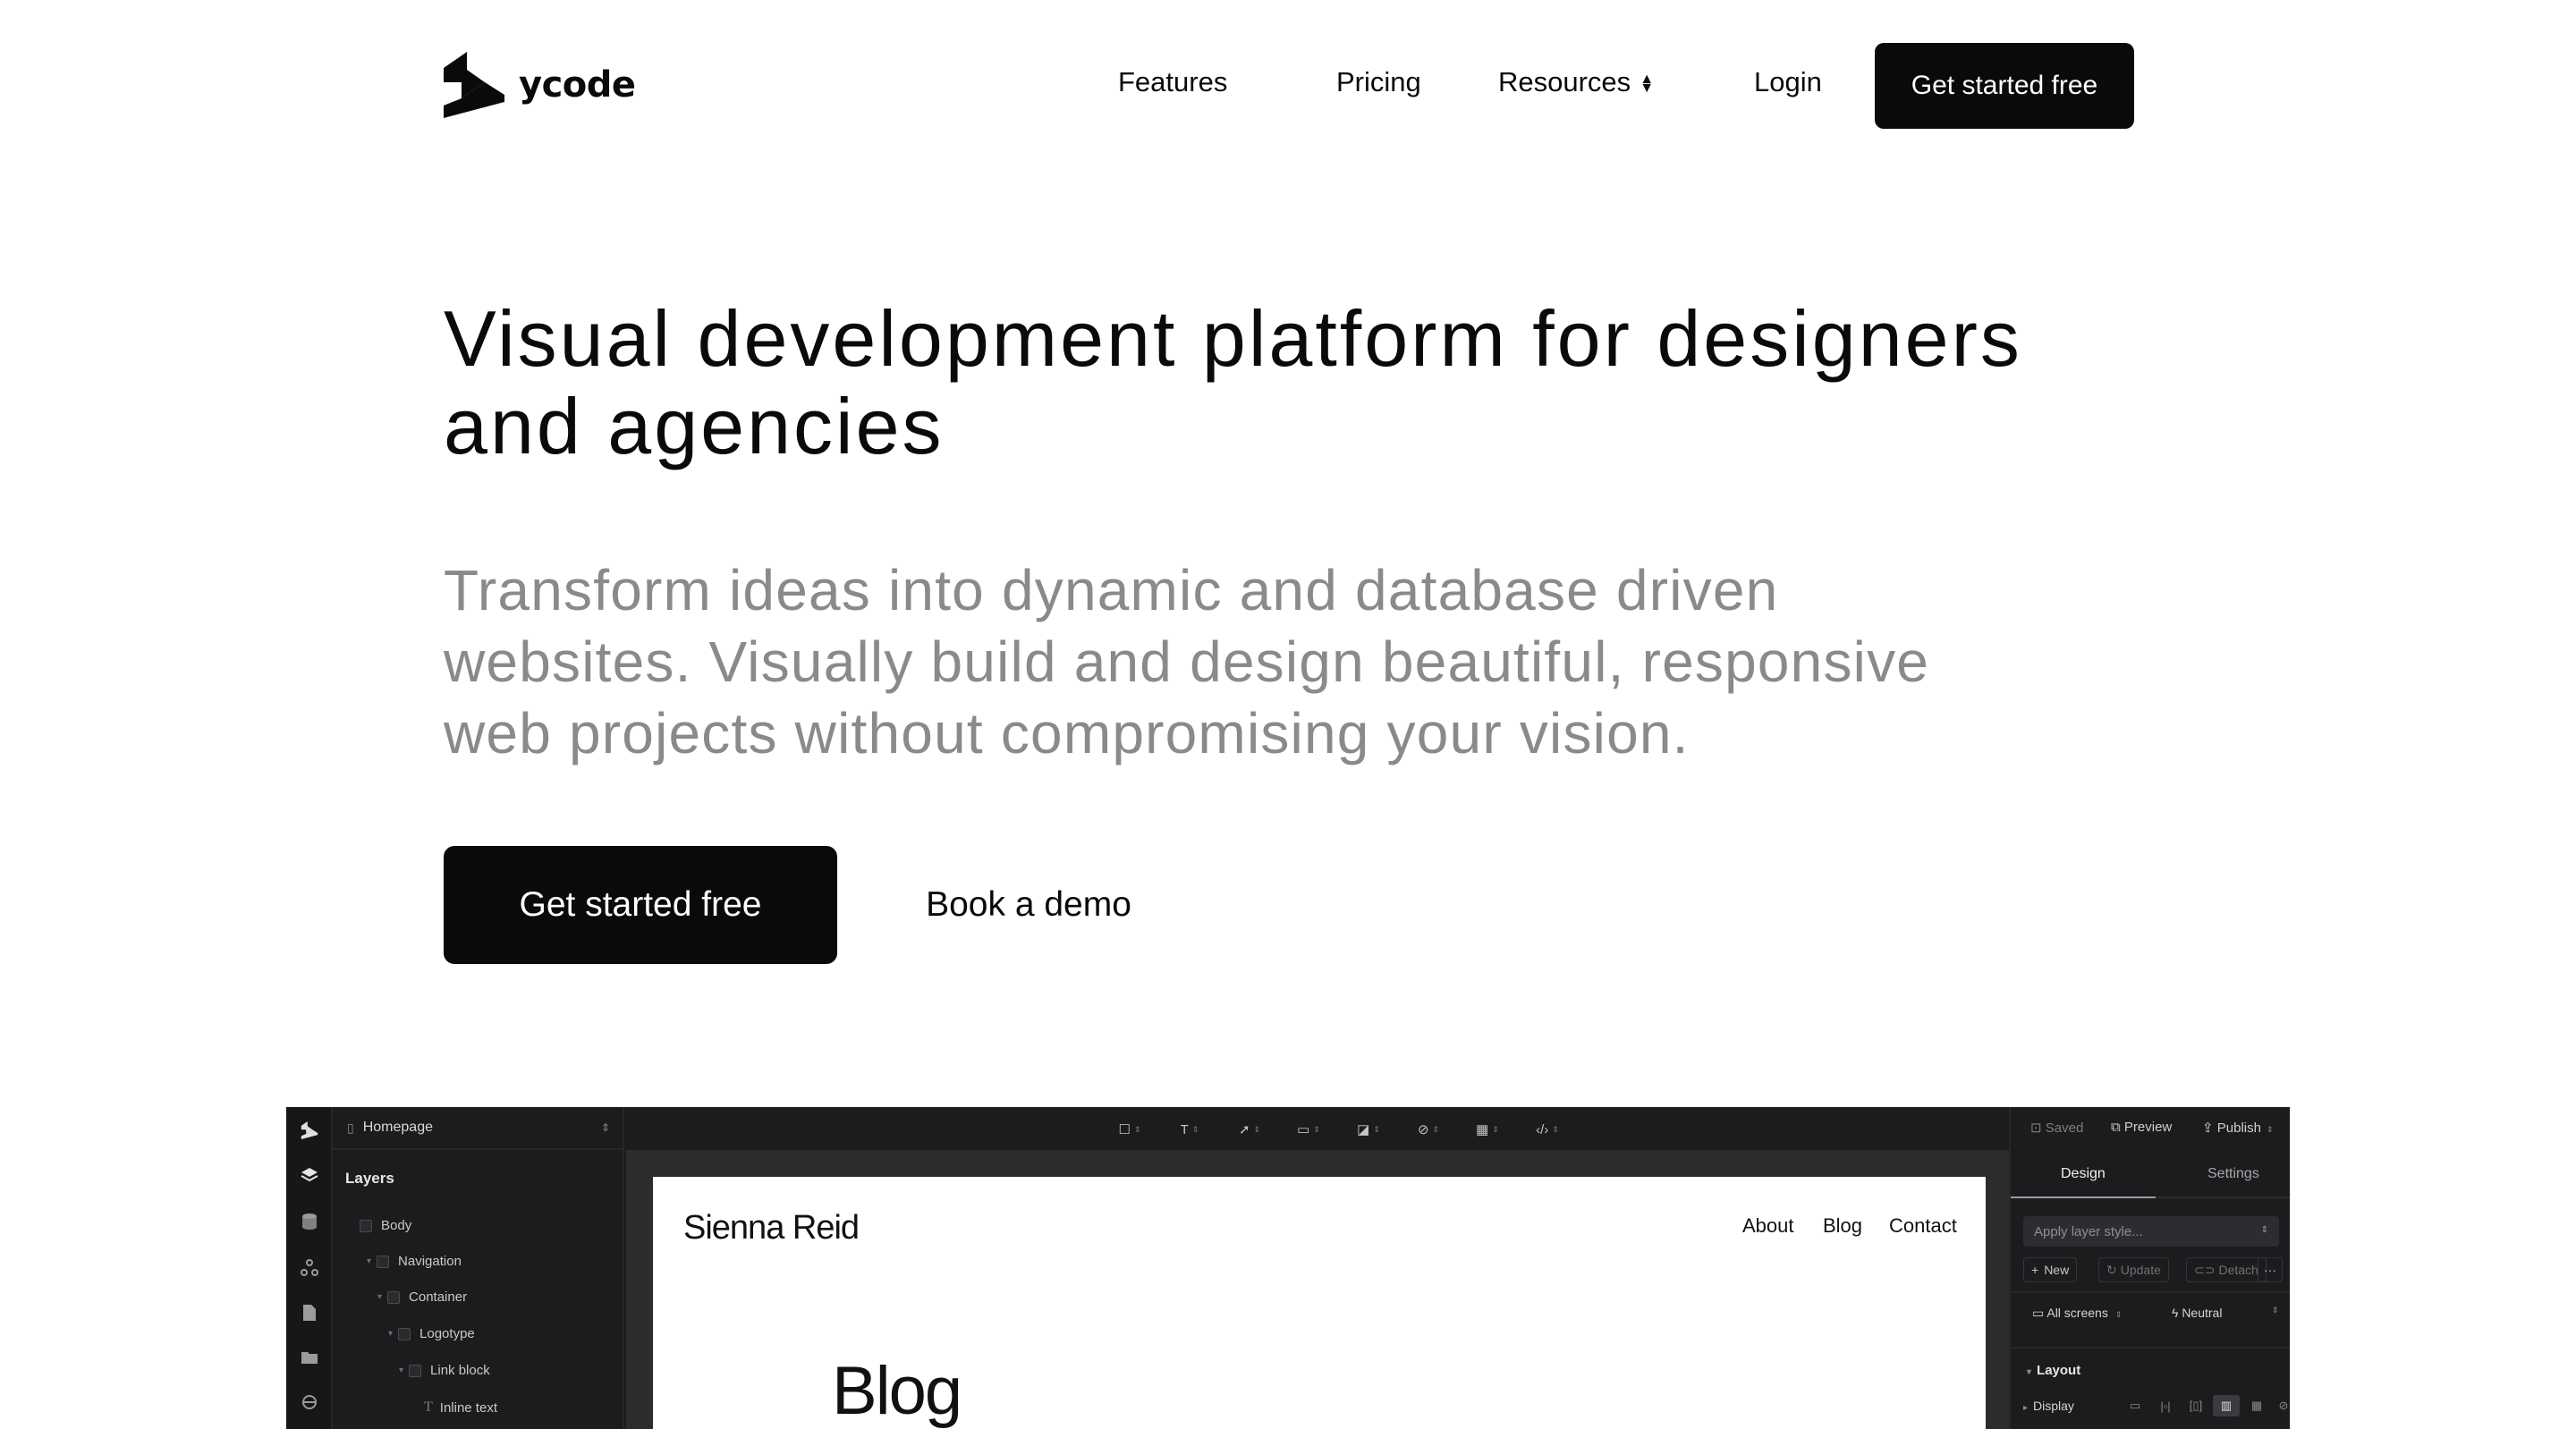  Describe the element at coordinates (309, 1357) in the screenshot. I see `assets-folder-icon` at that location.